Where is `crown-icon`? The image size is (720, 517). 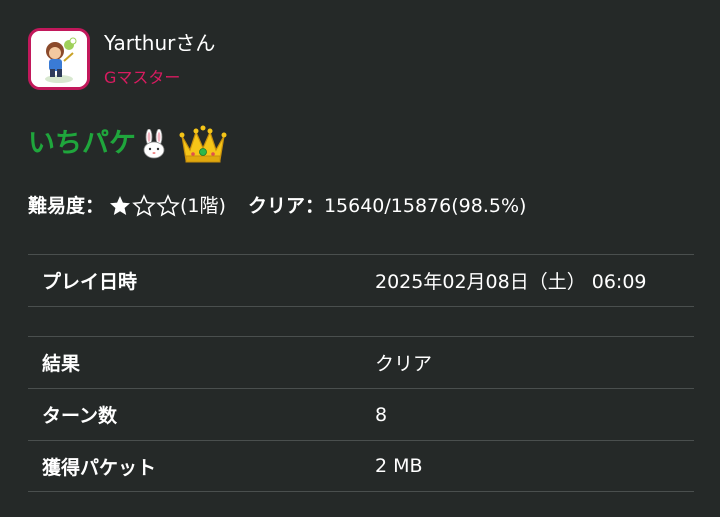
crown-icon is located at coordinates (203, 144).